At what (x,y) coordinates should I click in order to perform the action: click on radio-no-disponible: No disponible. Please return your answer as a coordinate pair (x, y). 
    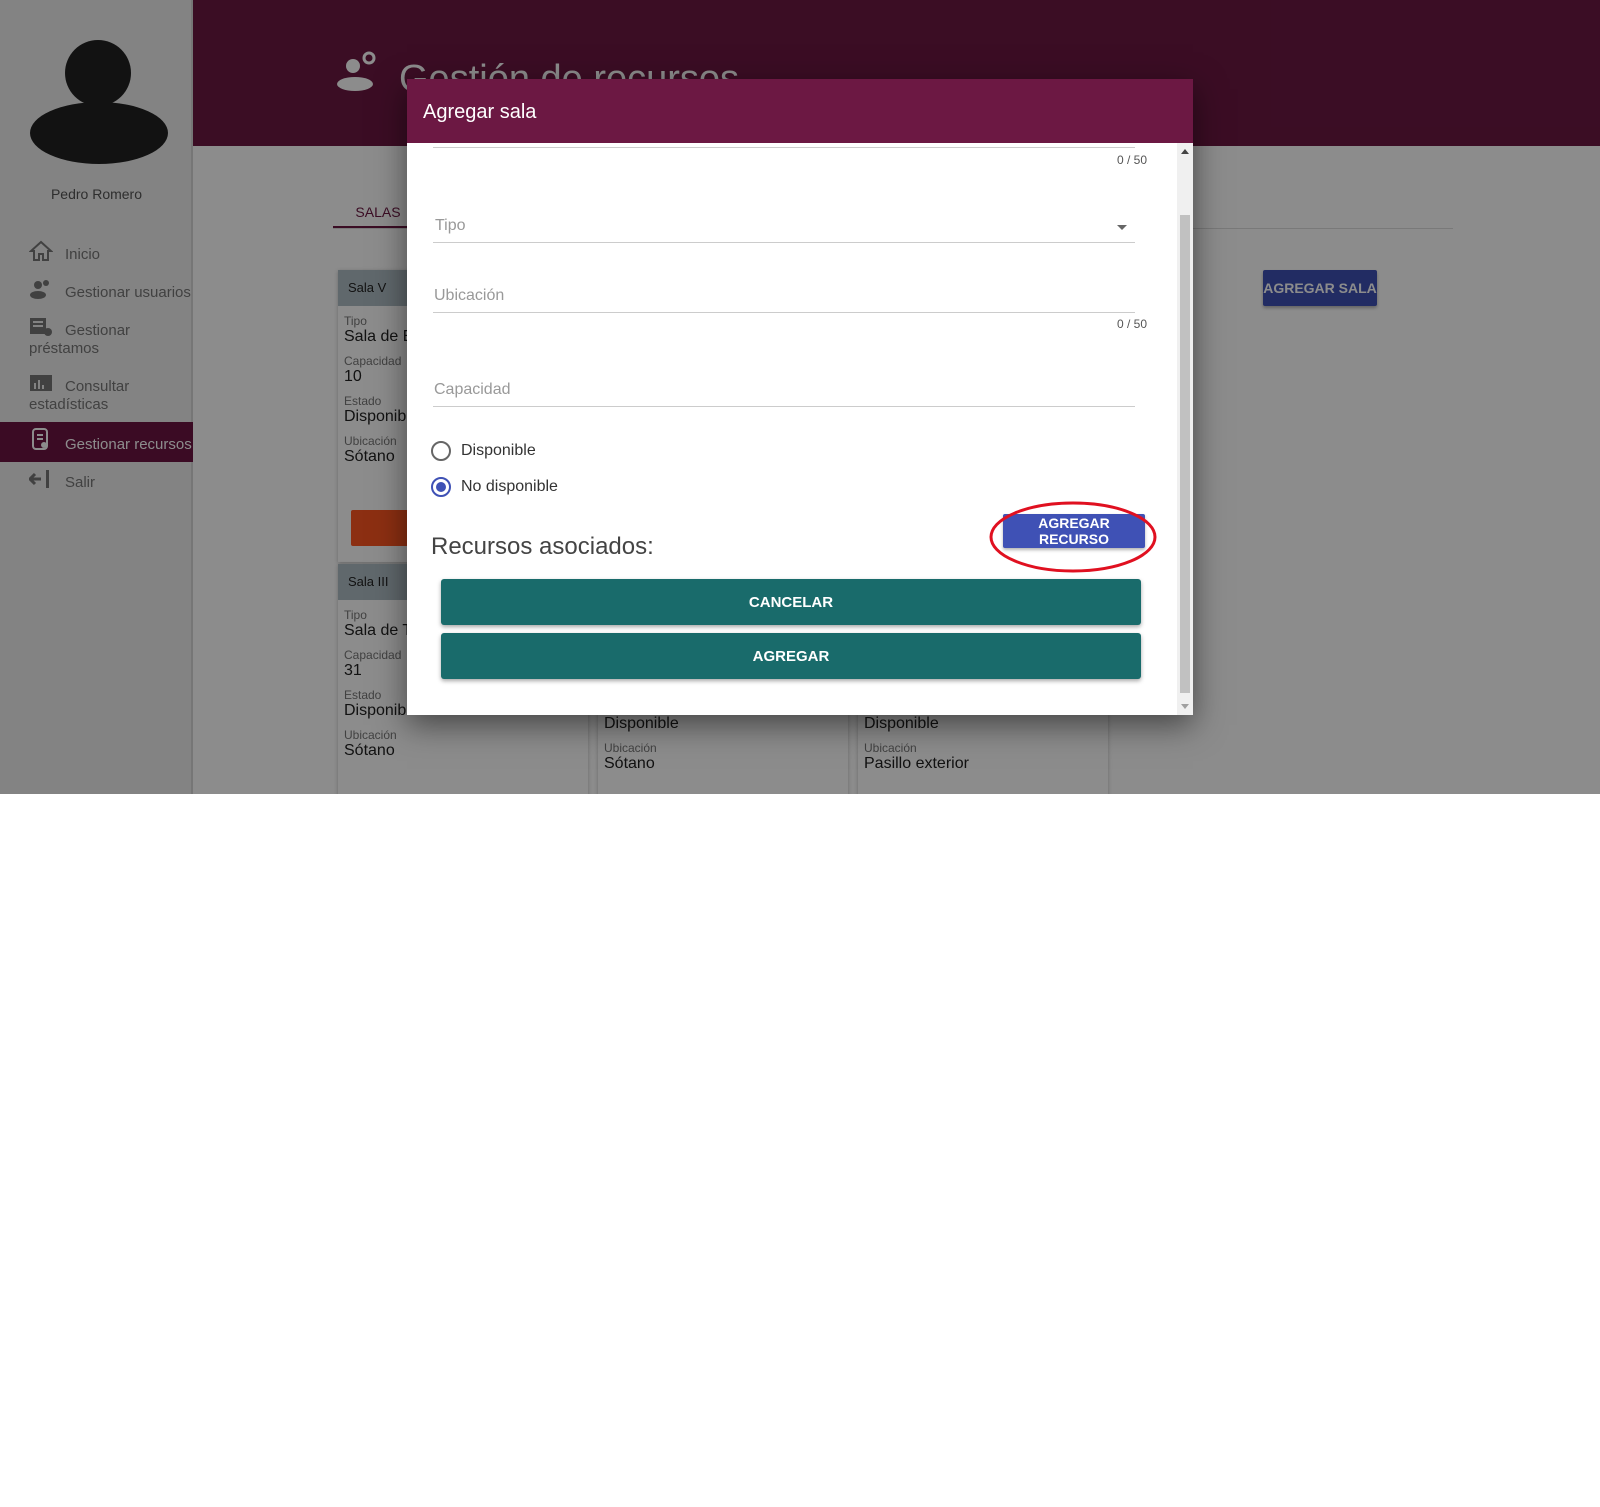
    Looking at the image, I should click on (494, 487).